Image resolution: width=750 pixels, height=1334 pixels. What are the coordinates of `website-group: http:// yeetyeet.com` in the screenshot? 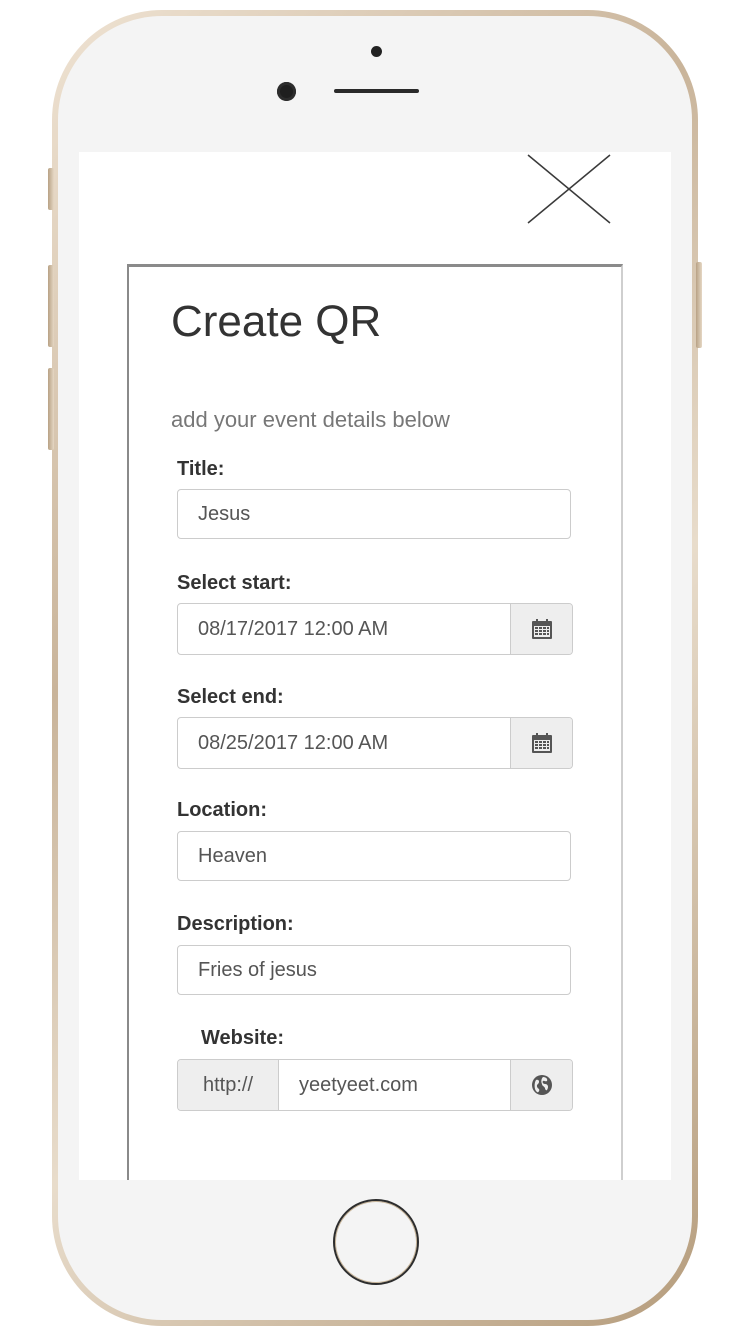 It's located at (375, 1085).